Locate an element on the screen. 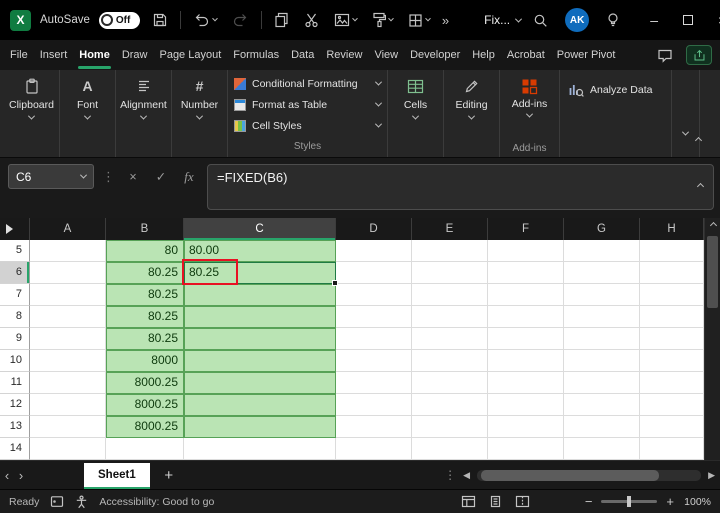  comments-button is located at coordinates (665, 55).